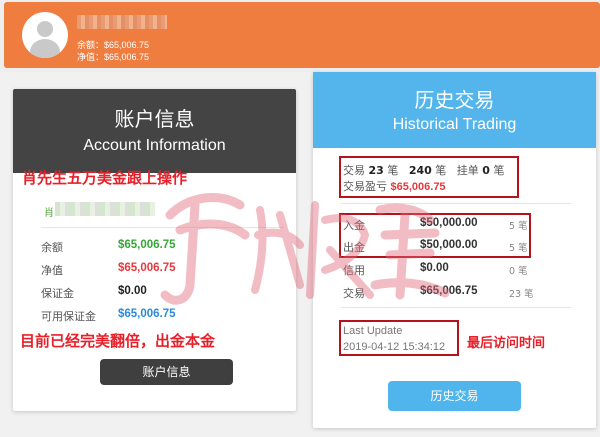 The width and height of the screenshot is (600, 437). Describe the element at coordinates (154, 145) in the screenshot. I see `account-title-en: Account Information` at that location.